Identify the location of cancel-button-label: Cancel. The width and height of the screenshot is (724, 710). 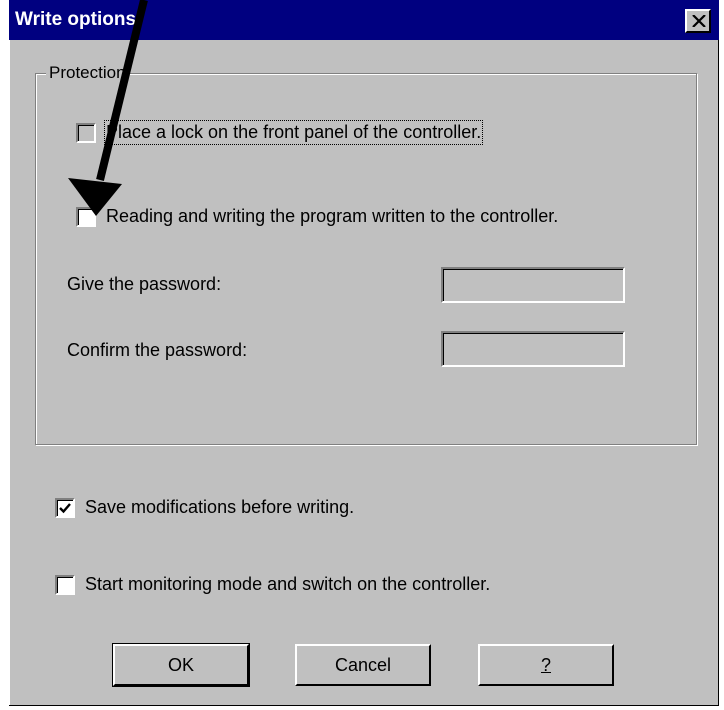
(363, 664).